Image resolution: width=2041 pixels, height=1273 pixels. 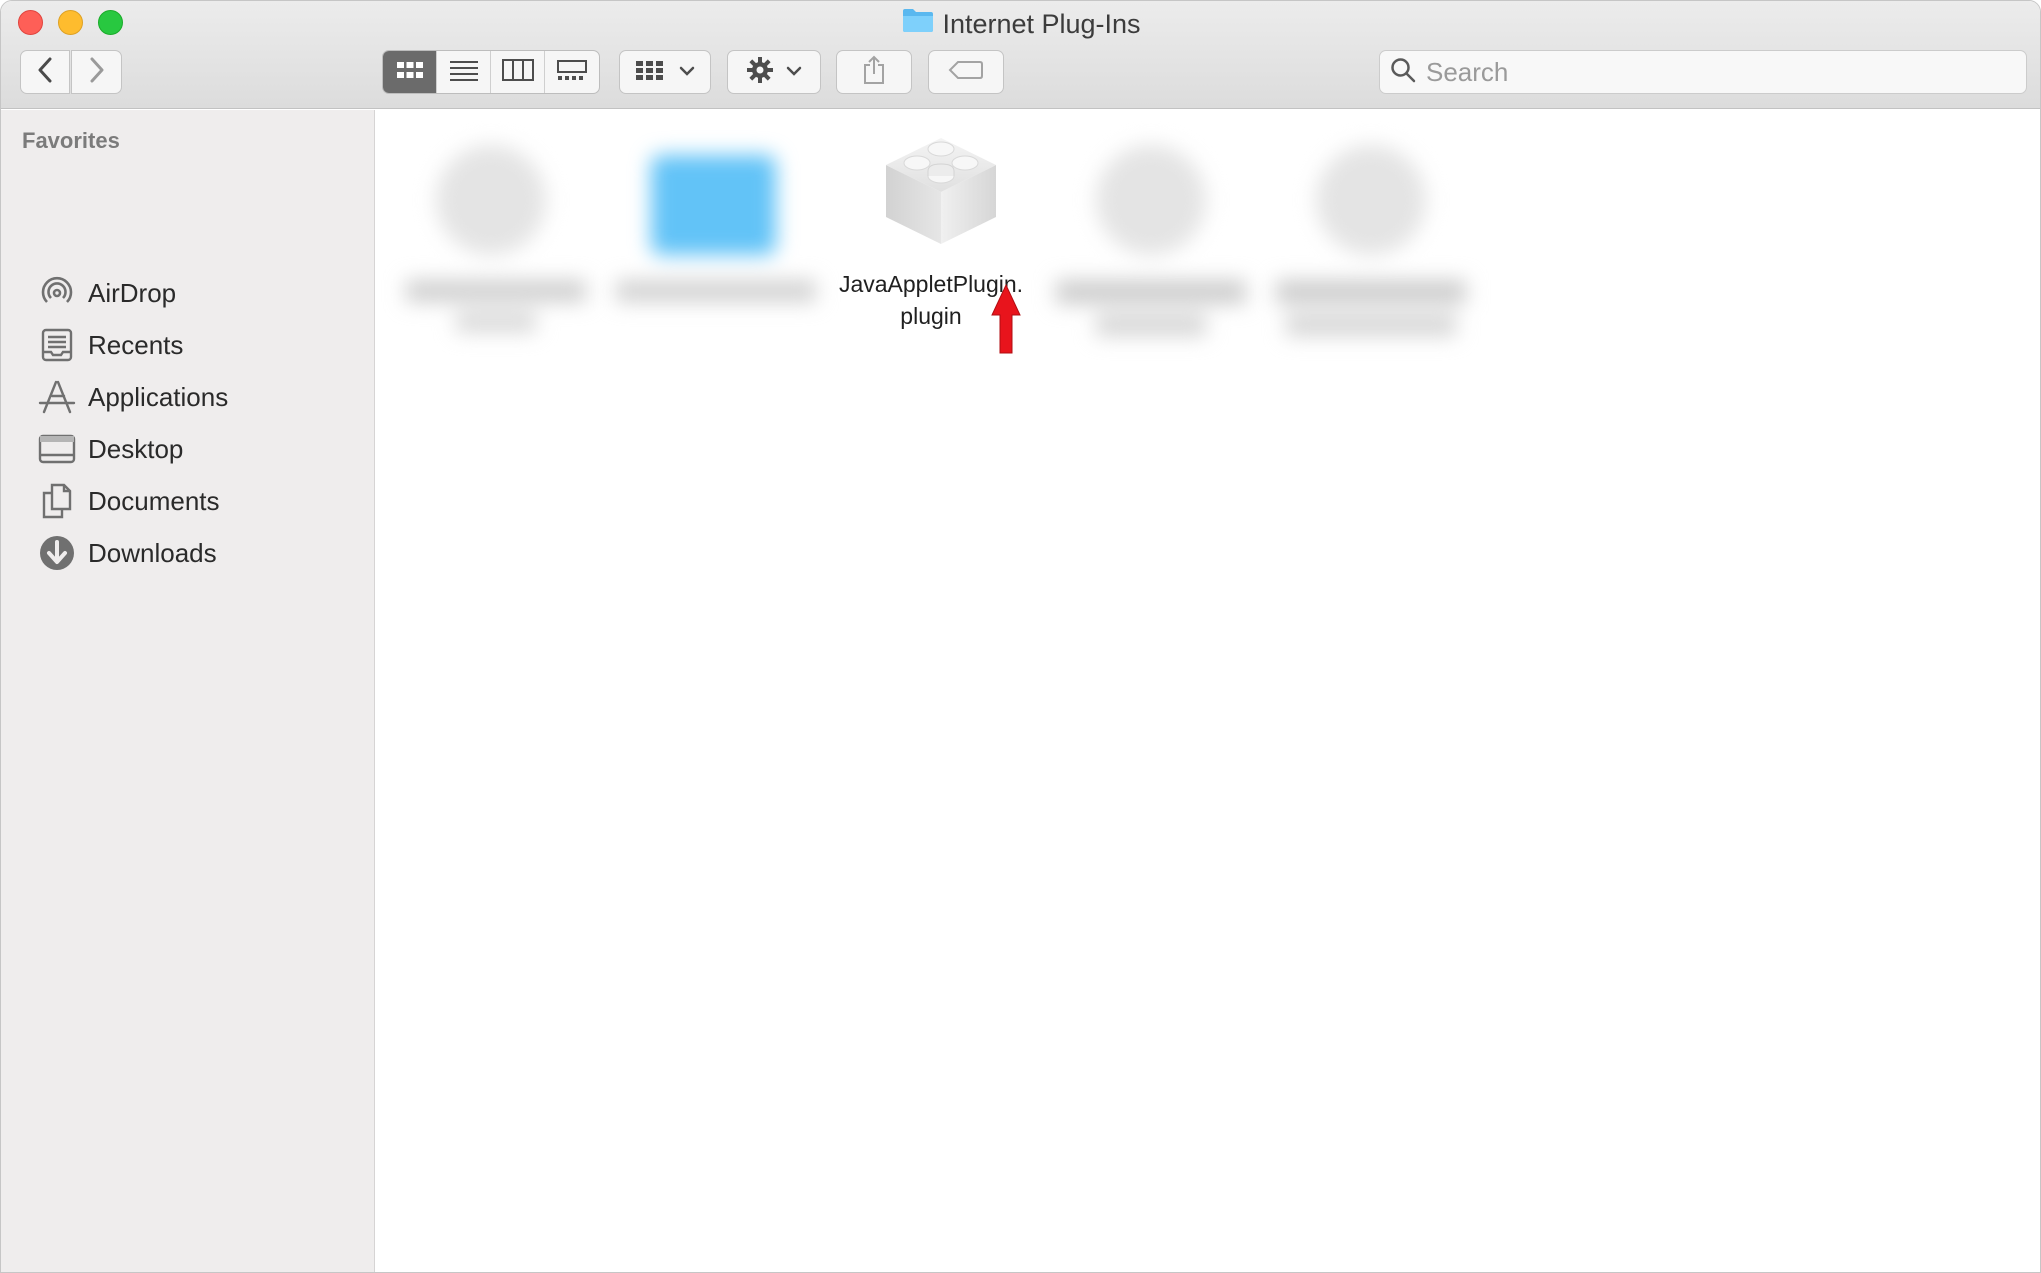 What do you see at coordinates (136, 344) in the screenshot?
I see `sidebar-item-label: Recents` at bounding box center [136, 344].